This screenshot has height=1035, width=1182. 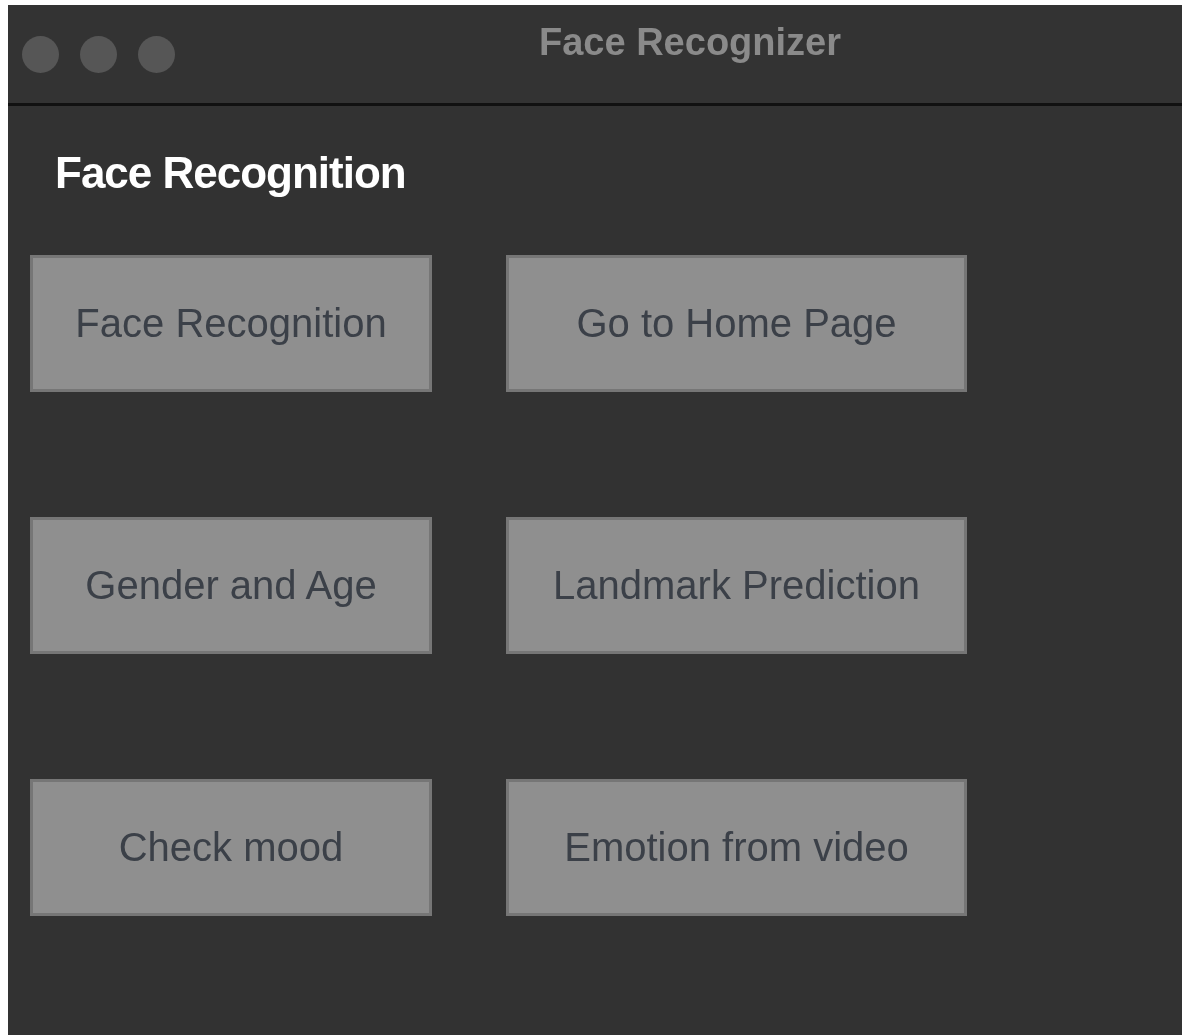 What do you see at coordinates (231, 585) in the screenshot?
I see `menu-button: Gender and Age` at bounding box center [231, 585].